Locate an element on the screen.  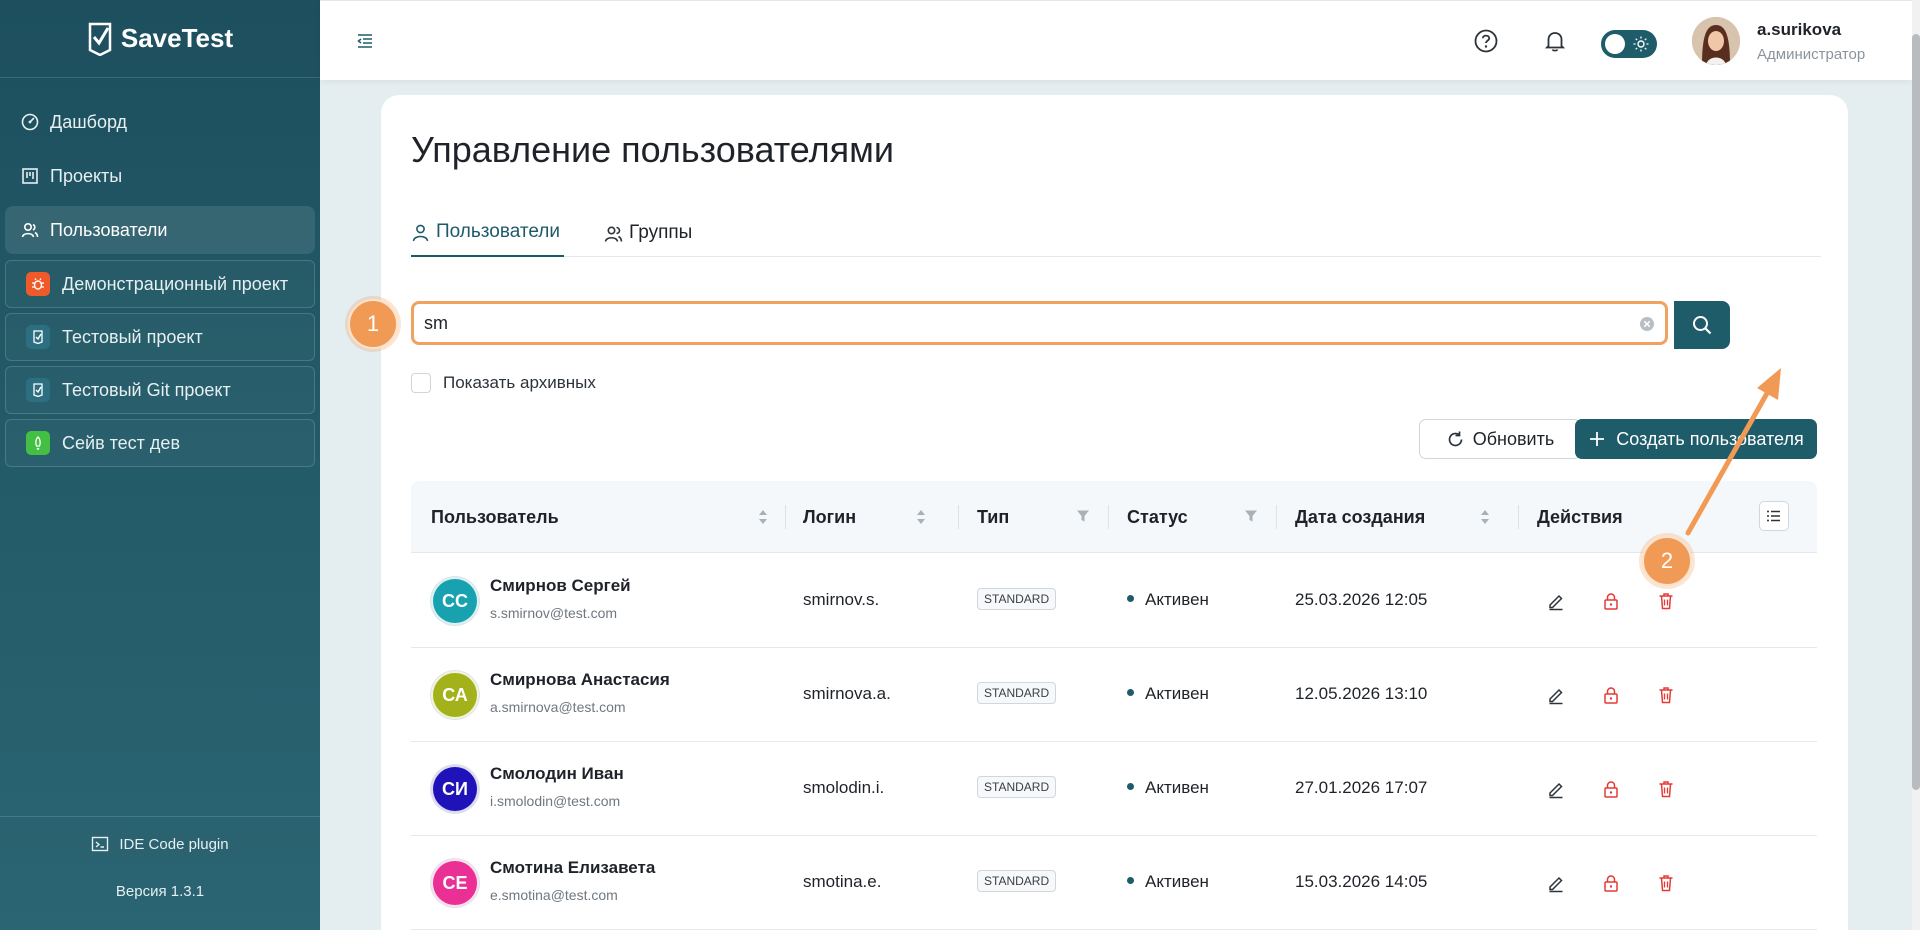
clear-icon is located at coordinates (1647, 324).